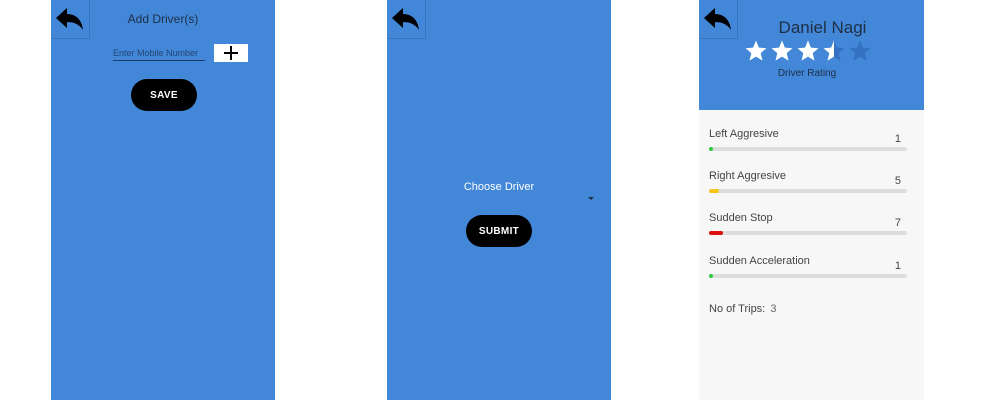 Image resolution: width=1000 pixels, height=400 pixels. I want to click on rating-stars, so click(808, 52).